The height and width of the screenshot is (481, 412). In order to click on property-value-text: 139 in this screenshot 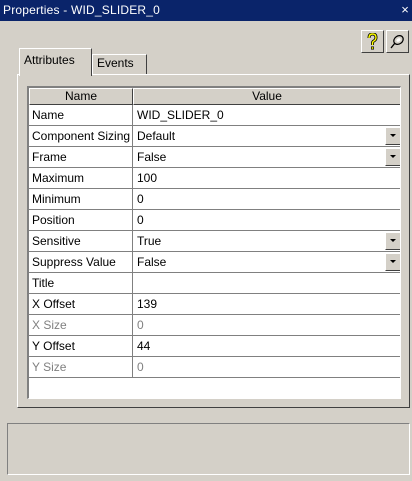, I will do `click(147, 304)`.